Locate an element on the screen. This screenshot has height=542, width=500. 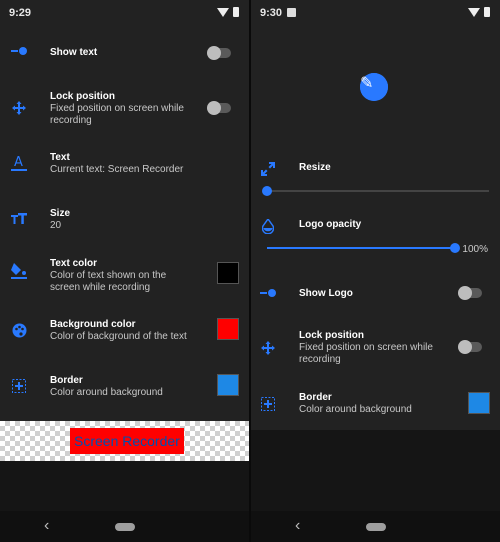
setting-logo-opacity: Logo opacity is located at coordinates (375, 226).